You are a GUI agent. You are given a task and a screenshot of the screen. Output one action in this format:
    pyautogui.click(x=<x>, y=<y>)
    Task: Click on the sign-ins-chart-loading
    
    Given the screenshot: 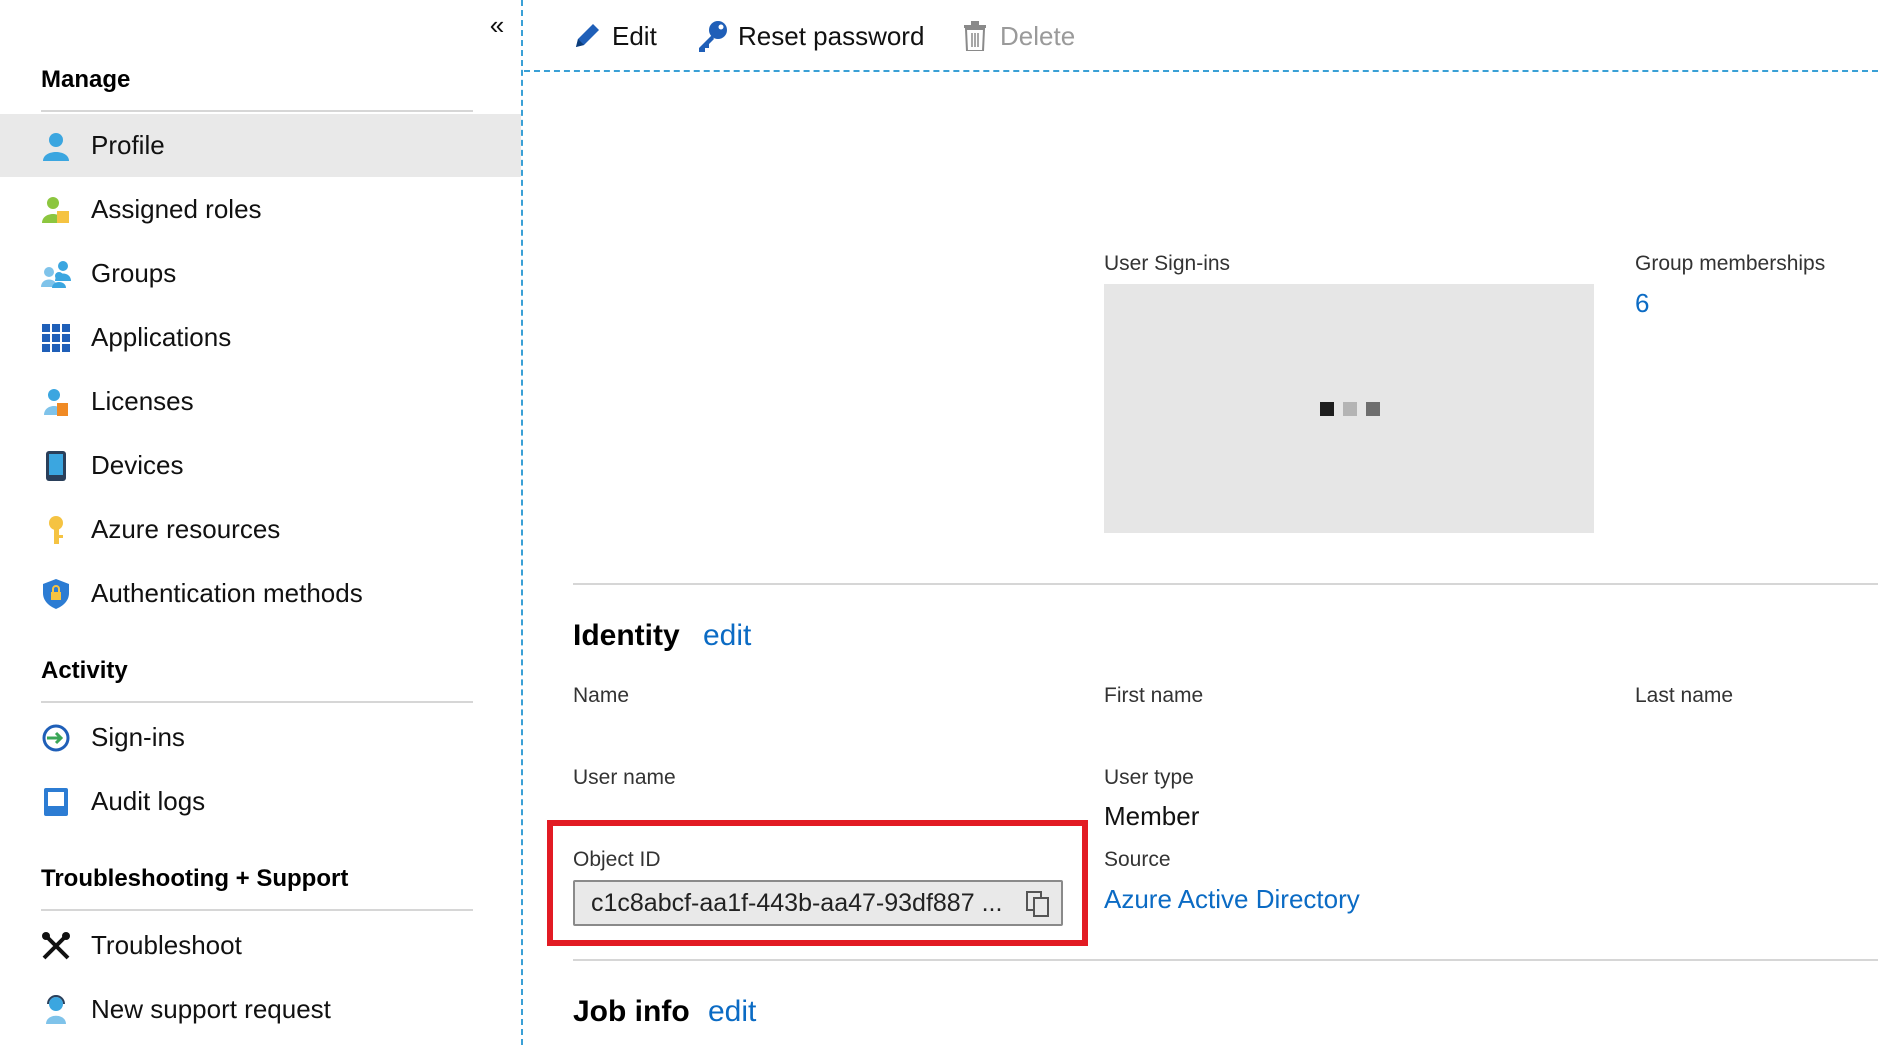 What is the action you would take?
    pyautogui.click(x=1349, y=408)
    